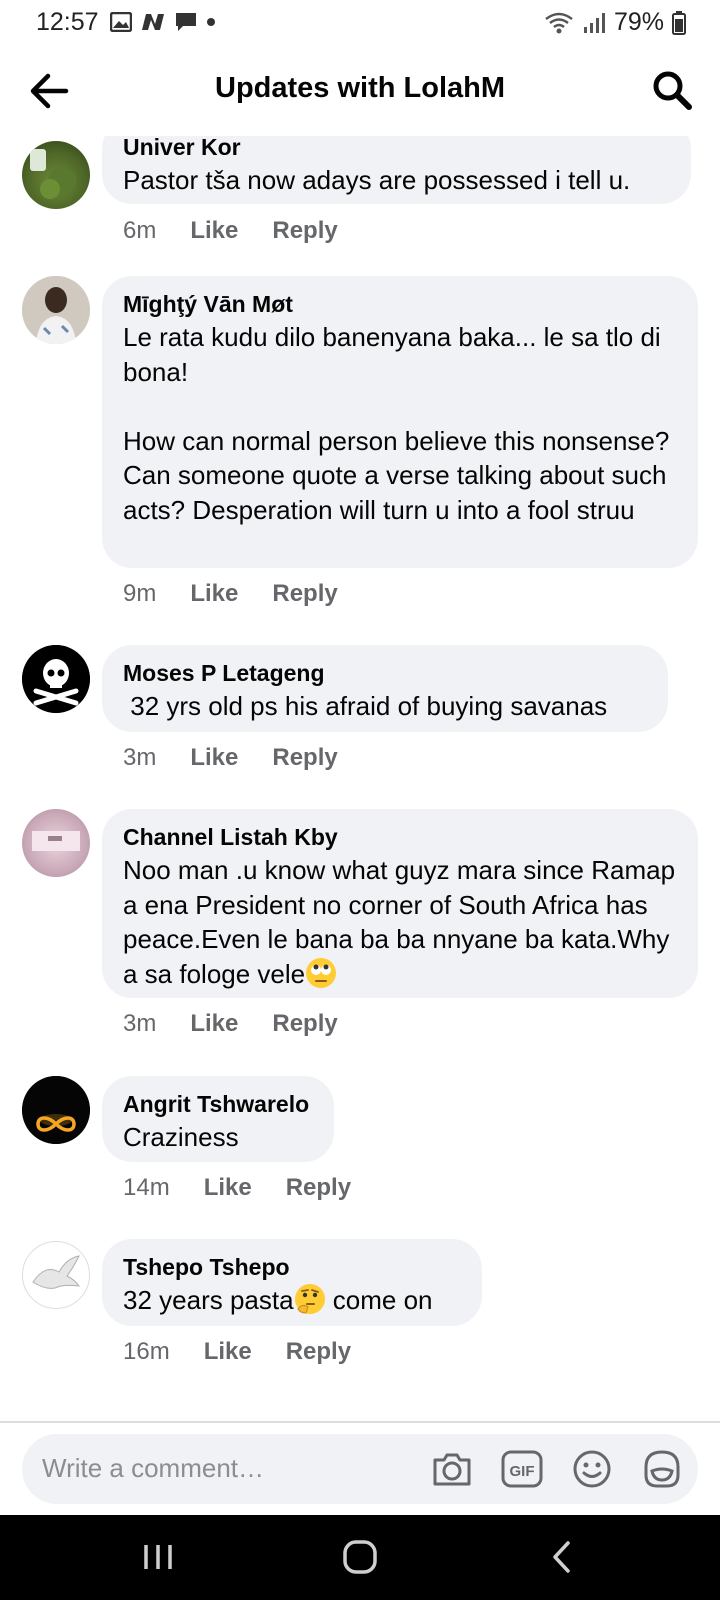 The image size is (720, 1600). Describe the element at coordinates (186, 22) in the screenshot. I see `message-icon` at that location.